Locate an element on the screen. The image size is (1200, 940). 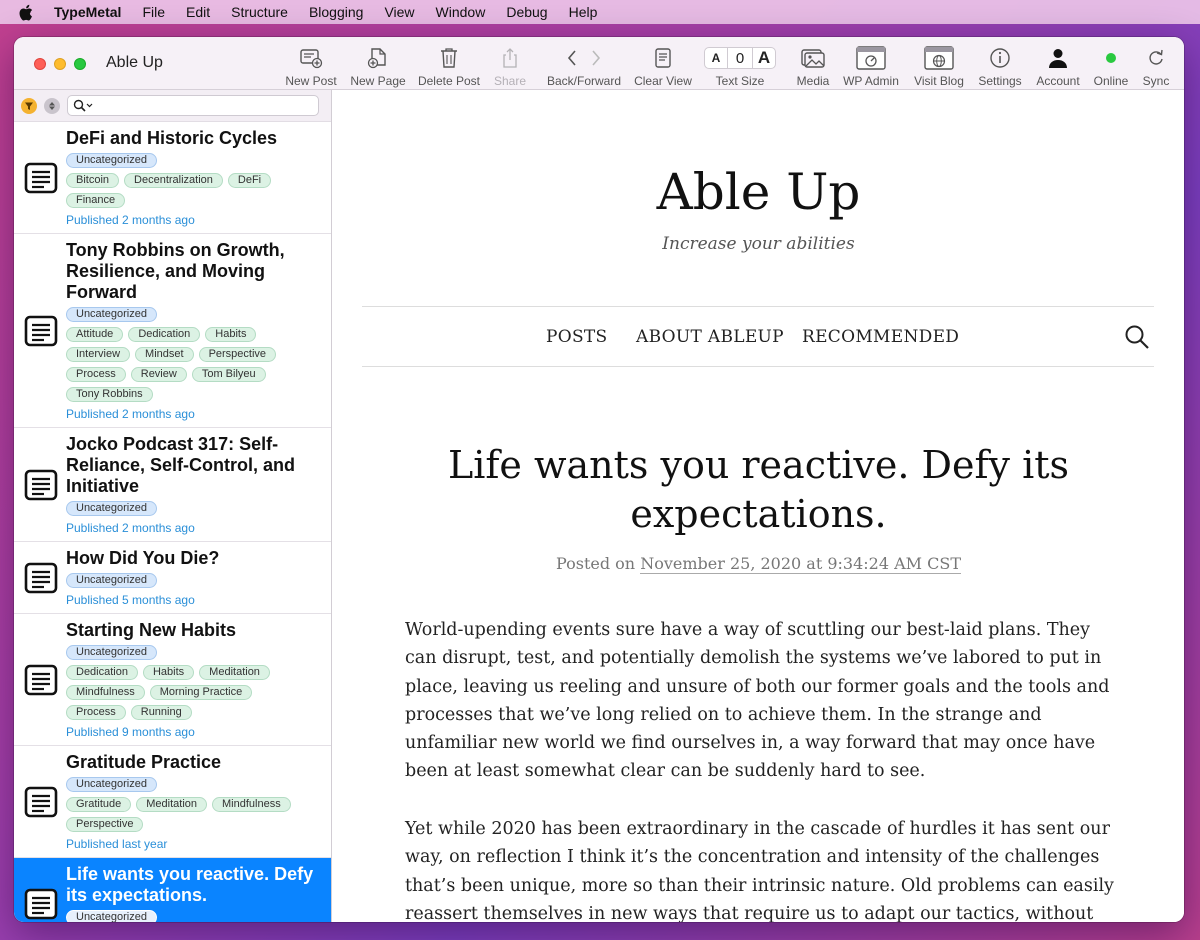
delete-post-button: Delete Post is located at coordinates (449, 63).